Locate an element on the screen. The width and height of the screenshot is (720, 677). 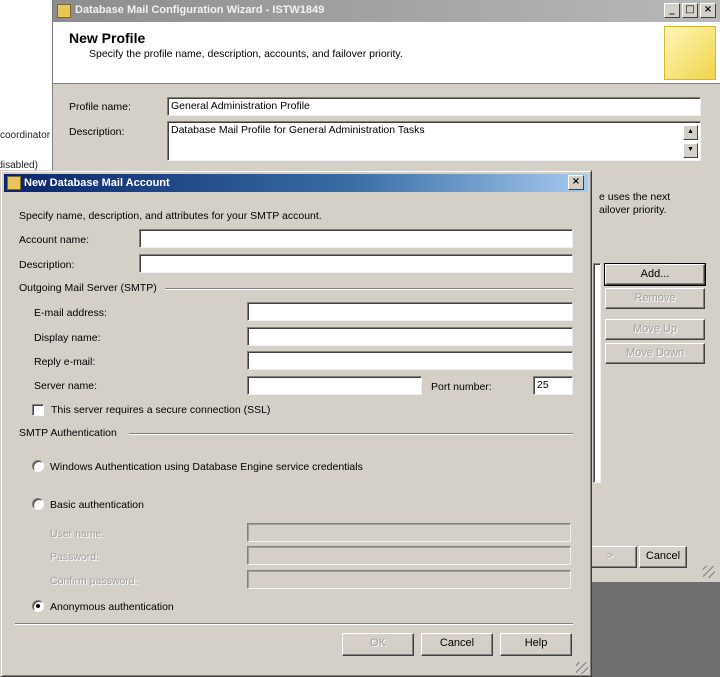
anonymous-auth-label: Anonymous authentication is located at coordinates (112, 607).